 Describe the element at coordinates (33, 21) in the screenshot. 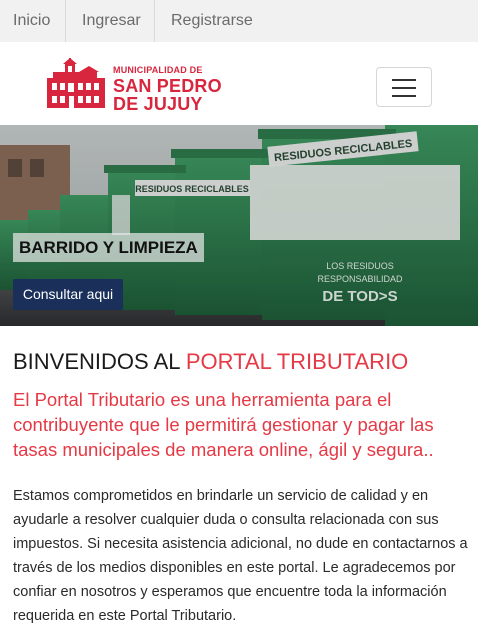

I see `nav-link-inicio: Inicio` at that location.